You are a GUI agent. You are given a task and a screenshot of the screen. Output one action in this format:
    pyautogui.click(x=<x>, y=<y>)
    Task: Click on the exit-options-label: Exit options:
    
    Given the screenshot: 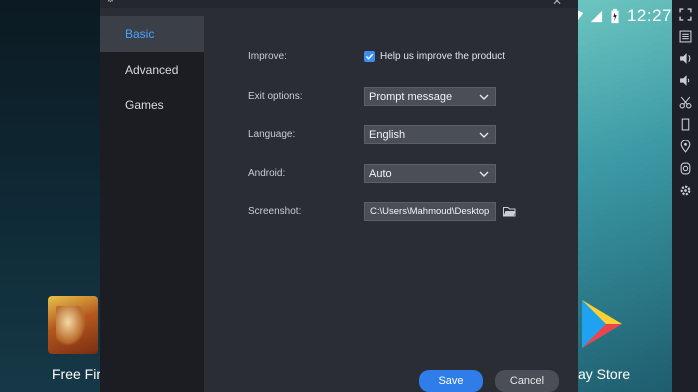 What is the action you would take?
    pyautogui.click(x=275, y=96)
    